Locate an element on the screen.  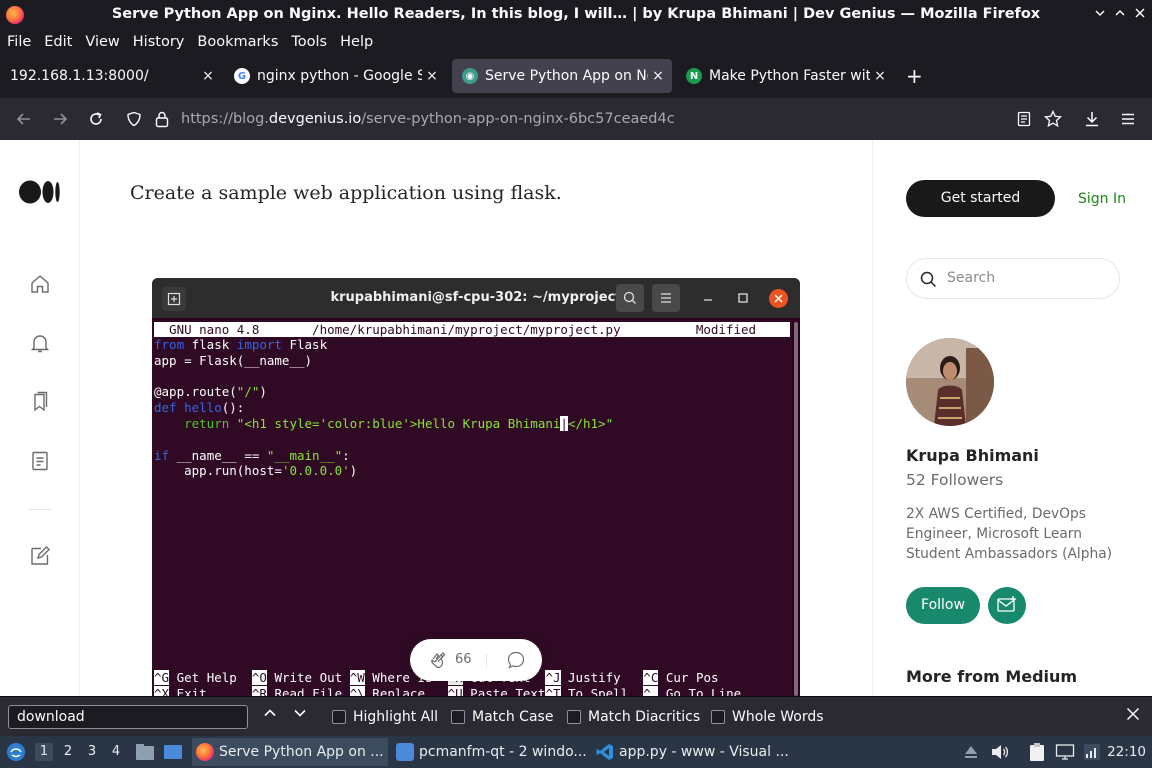
volume-icon is located at coordinates (1000, 752).